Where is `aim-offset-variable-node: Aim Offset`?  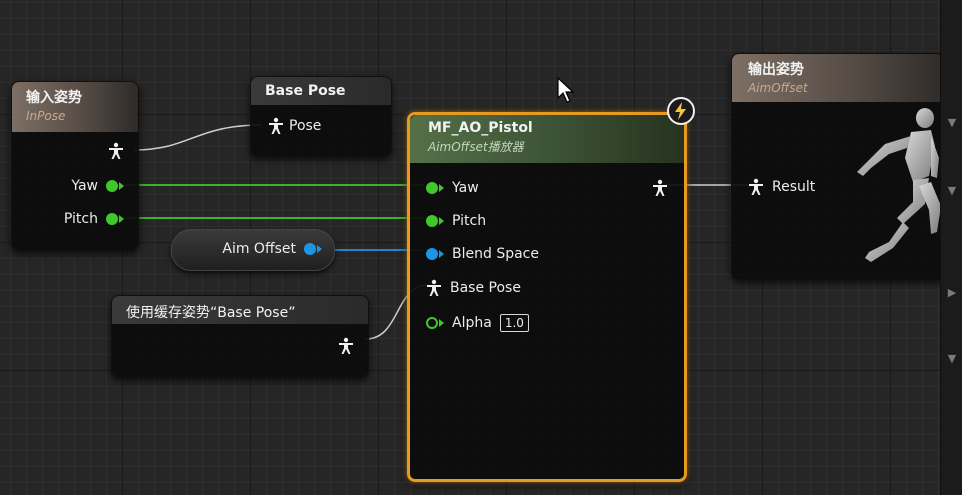 aim-offset-variable-node: Aim Offset is located at coordinates (253, 250).